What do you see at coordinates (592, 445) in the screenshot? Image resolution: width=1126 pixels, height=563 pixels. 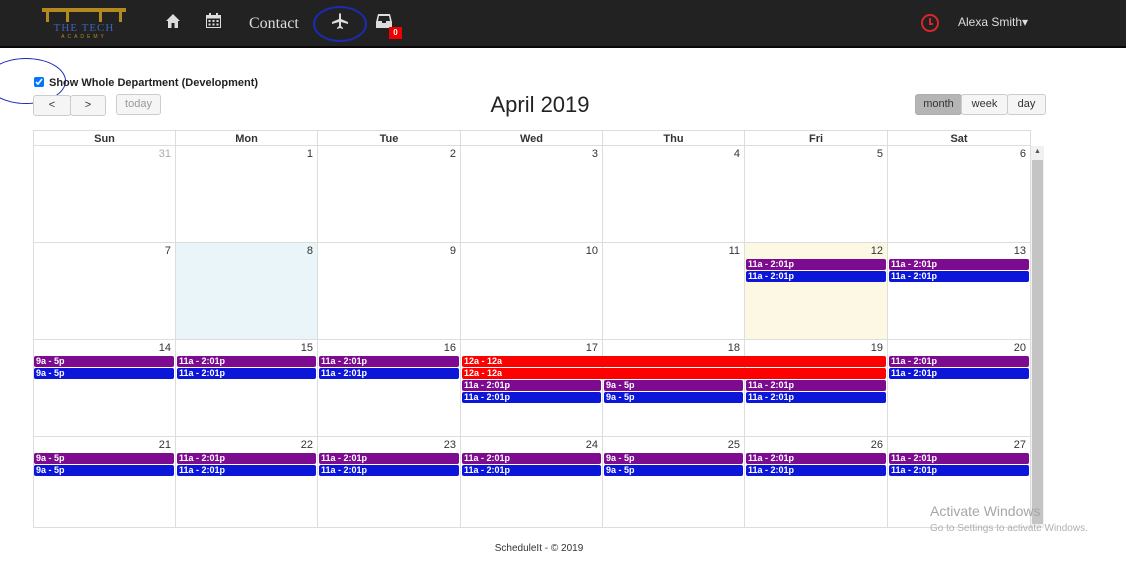 I see `day-number: 24` at bounding box center [592, 445].